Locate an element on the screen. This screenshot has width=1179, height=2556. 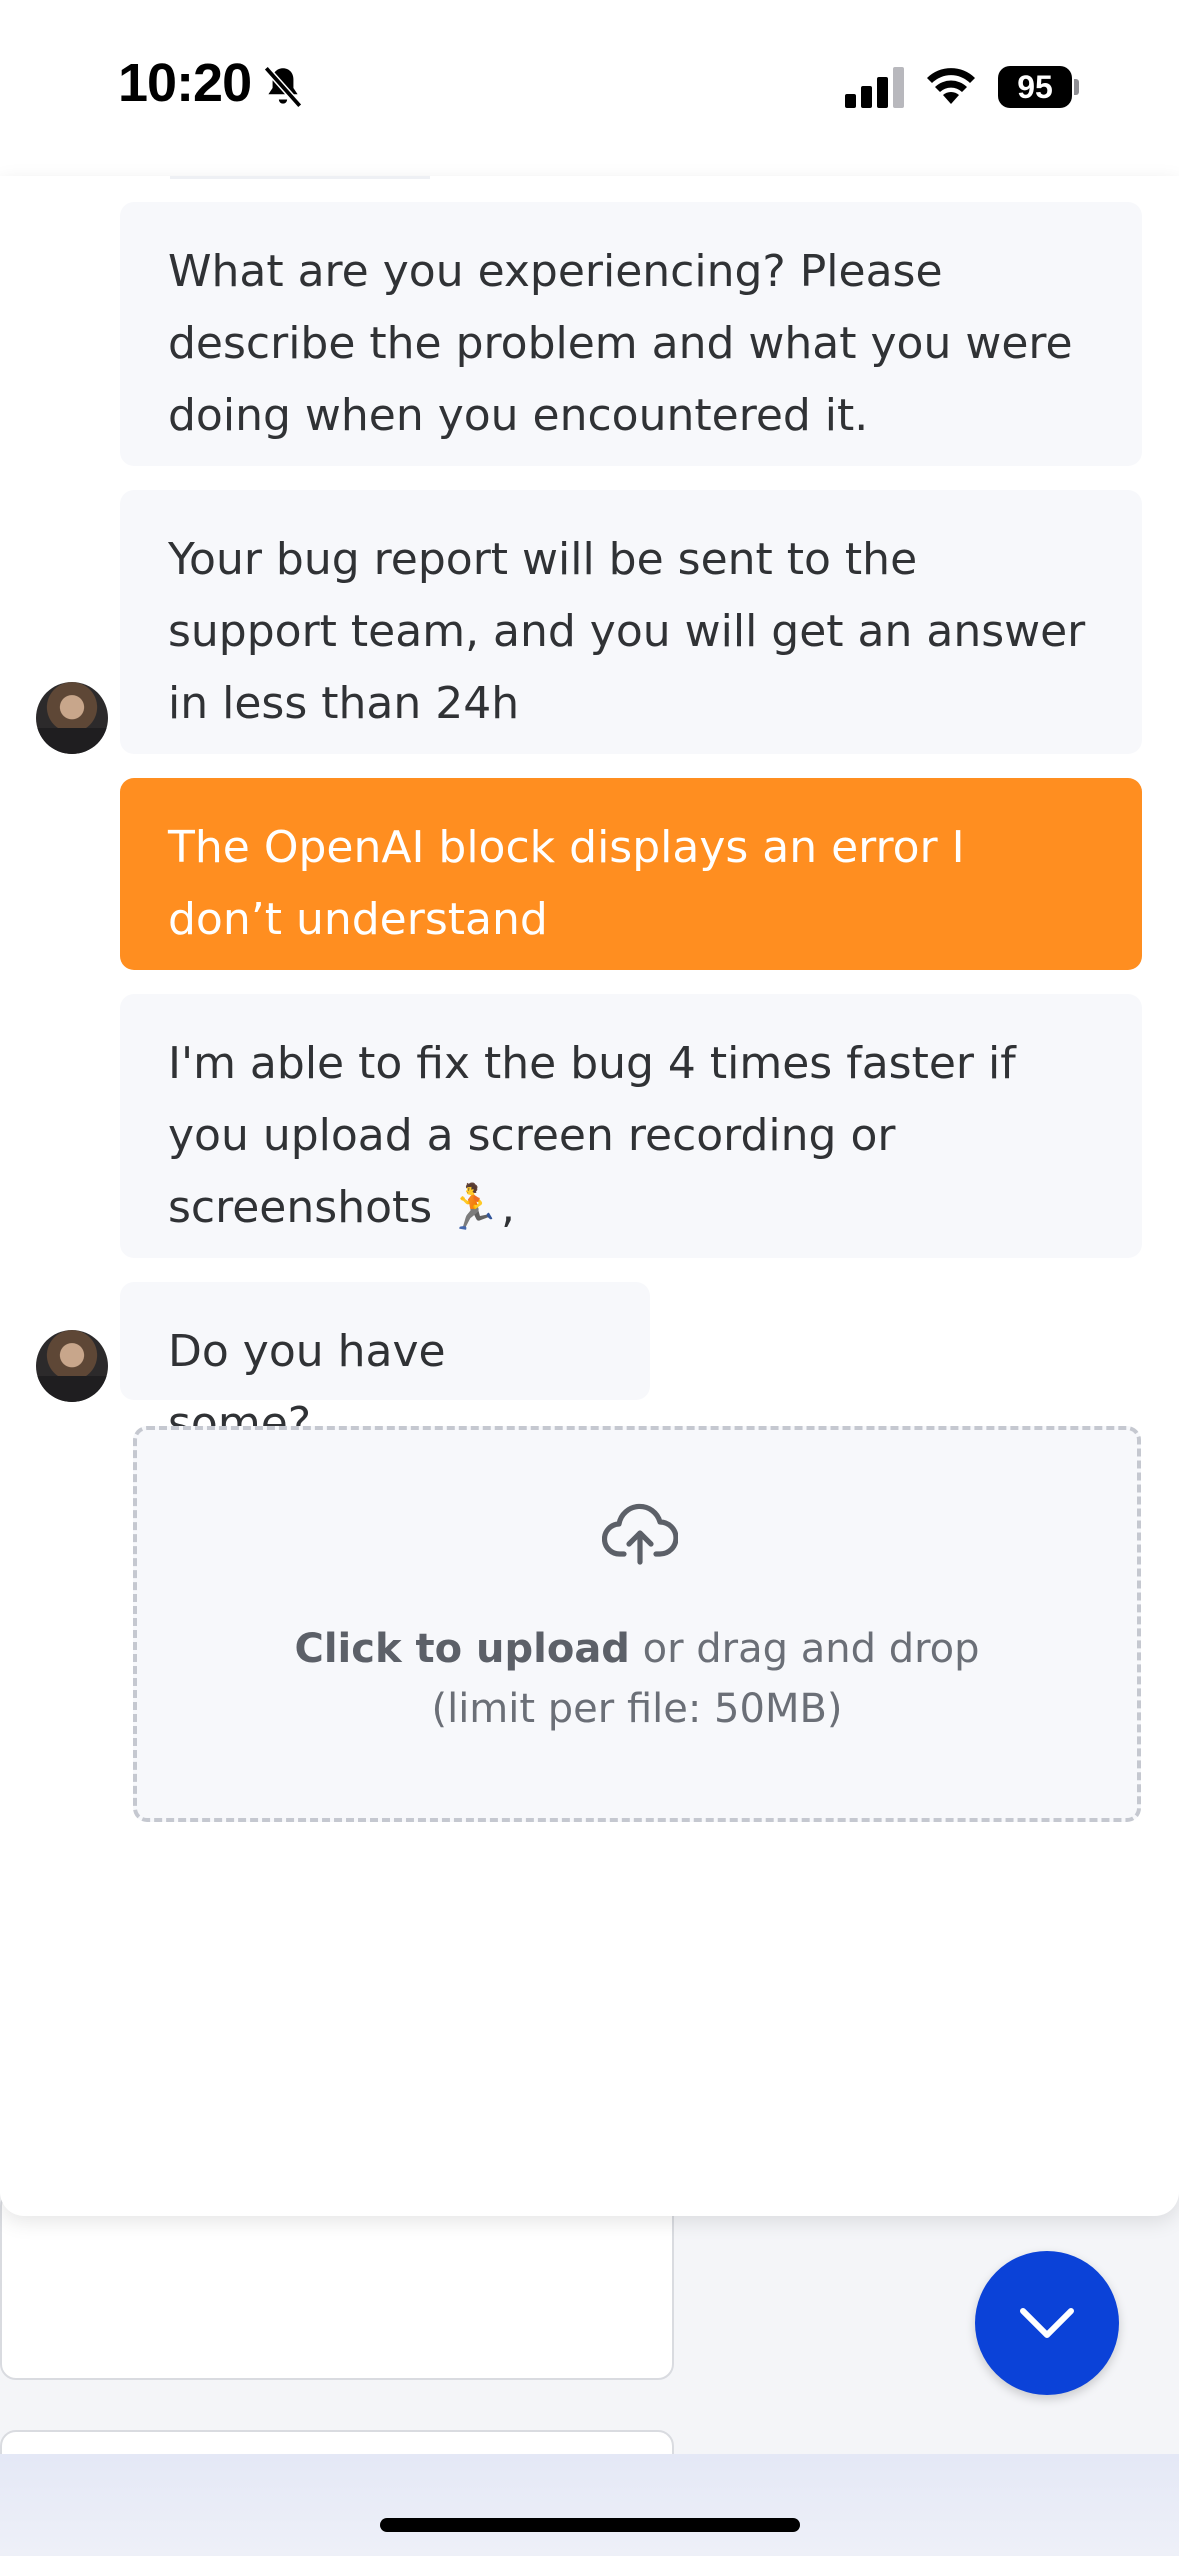
message-line: don’t understand is located at coordinates (358, 919).